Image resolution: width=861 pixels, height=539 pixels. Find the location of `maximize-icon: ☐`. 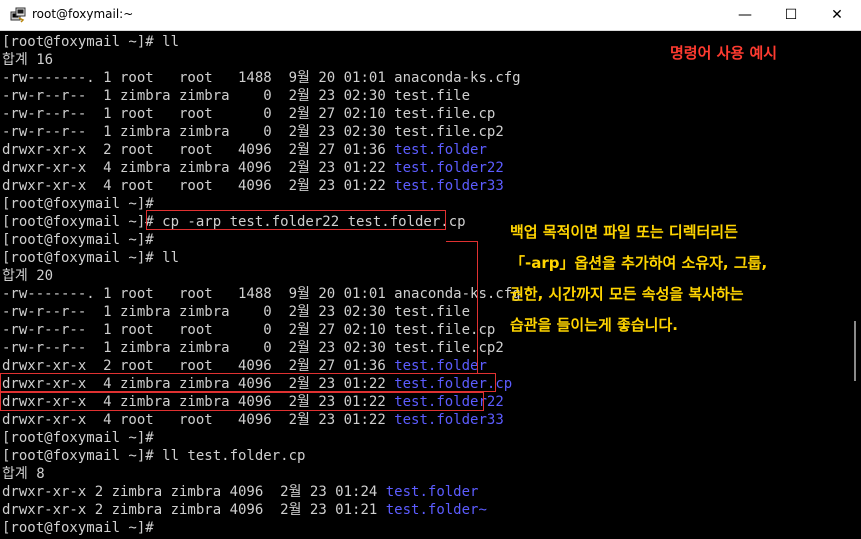

maximize-icon: ☐ is located at coordinates (791, 15).